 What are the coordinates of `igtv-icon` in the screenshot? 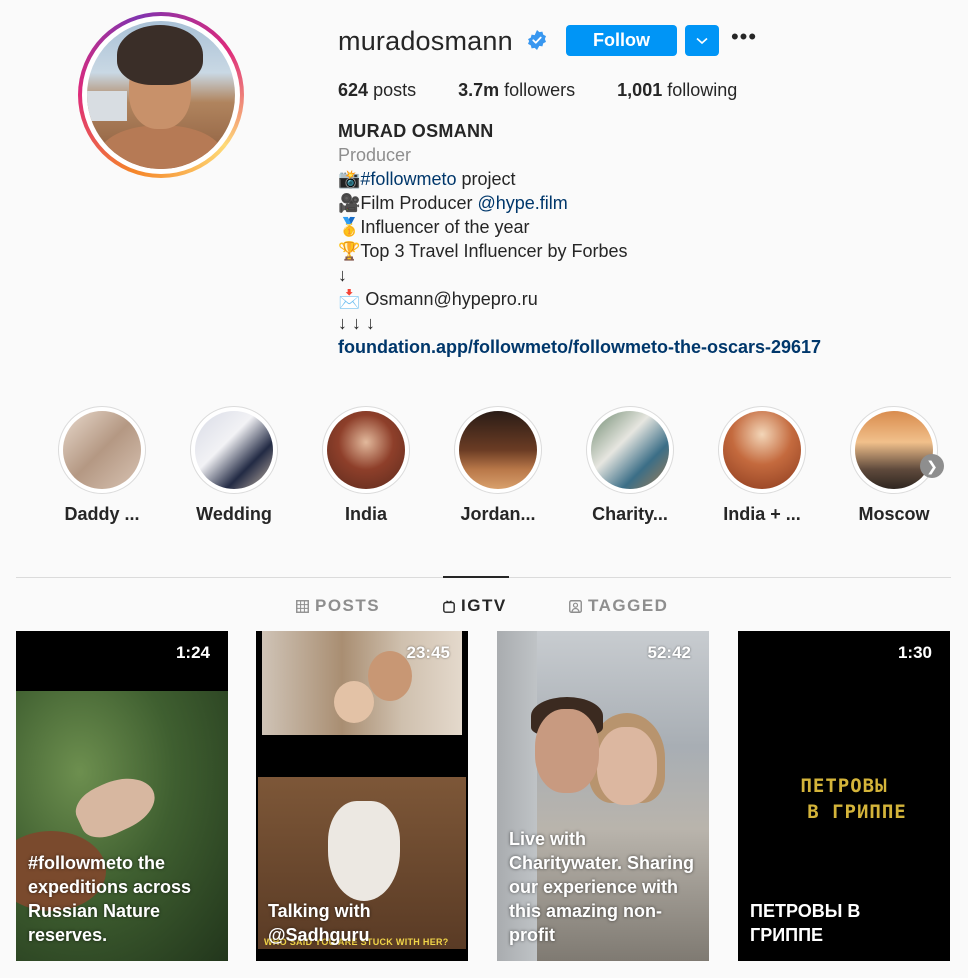 It's located at (449, 606).